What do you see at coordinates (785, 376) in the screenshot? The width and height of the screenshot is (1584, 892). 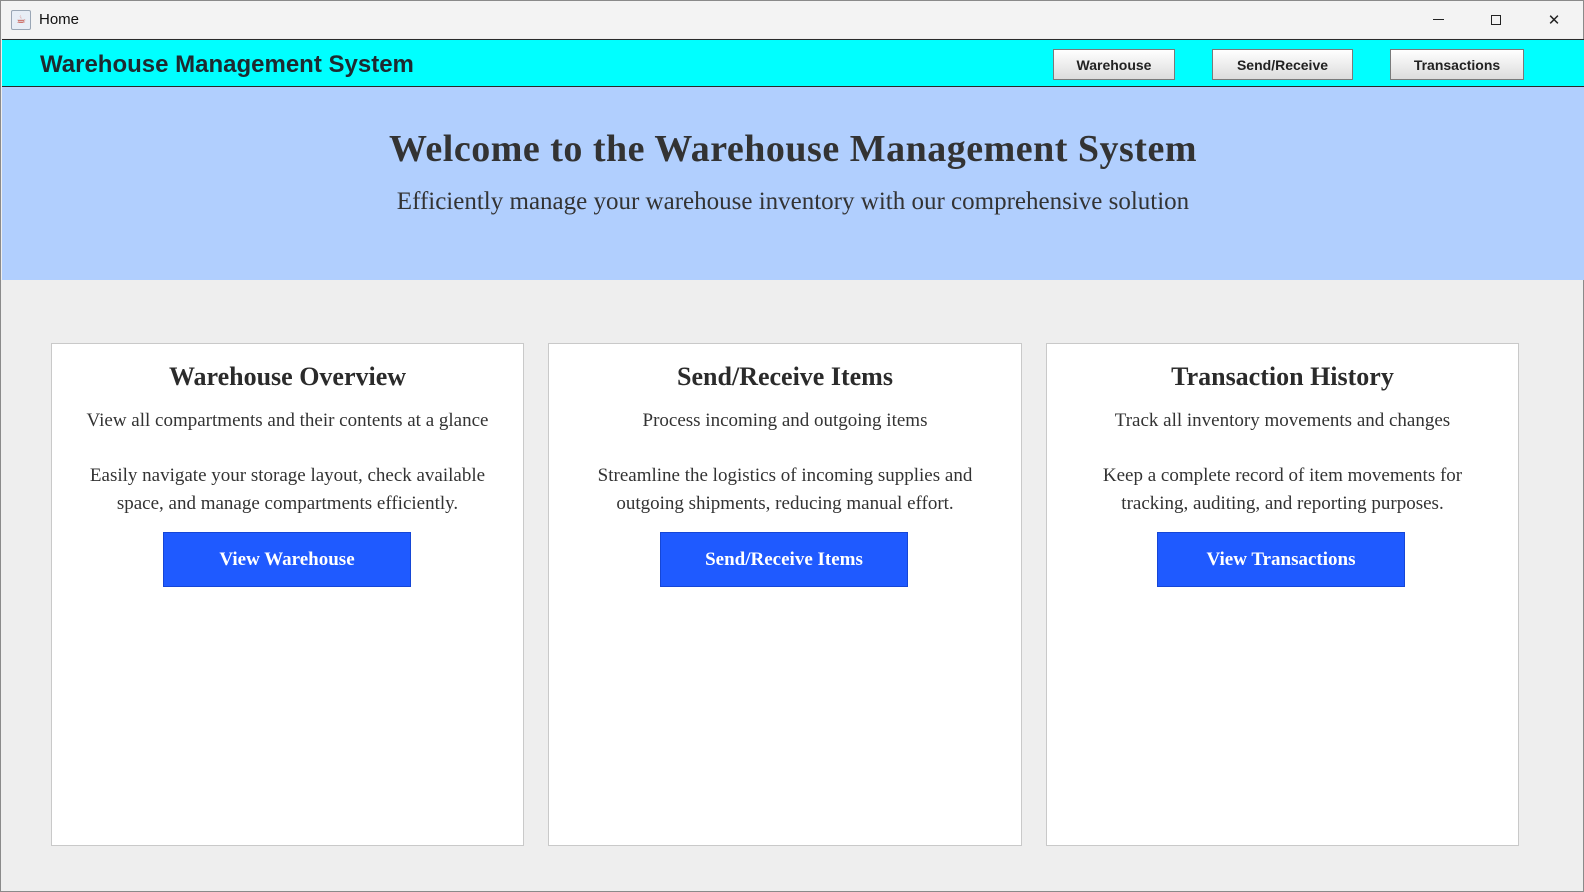 I see `card-title: Send/Receive Items` at bounding box center [785, 376].